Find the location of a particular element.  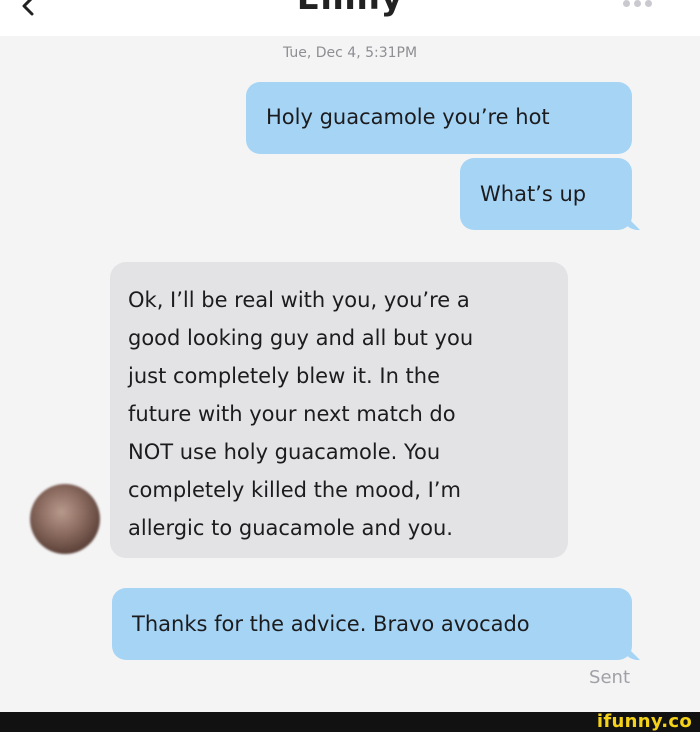

message-line: good looking guy and all but you is located at coordinates (301, 338).